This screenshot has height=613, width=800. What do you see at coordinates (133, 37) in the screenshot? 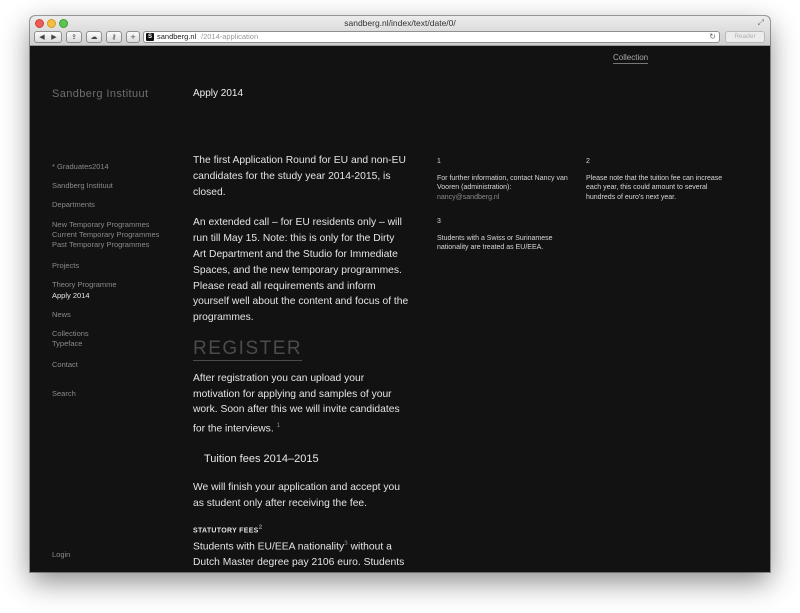
I see `add-icon: +` at bounding box center [133, 37].